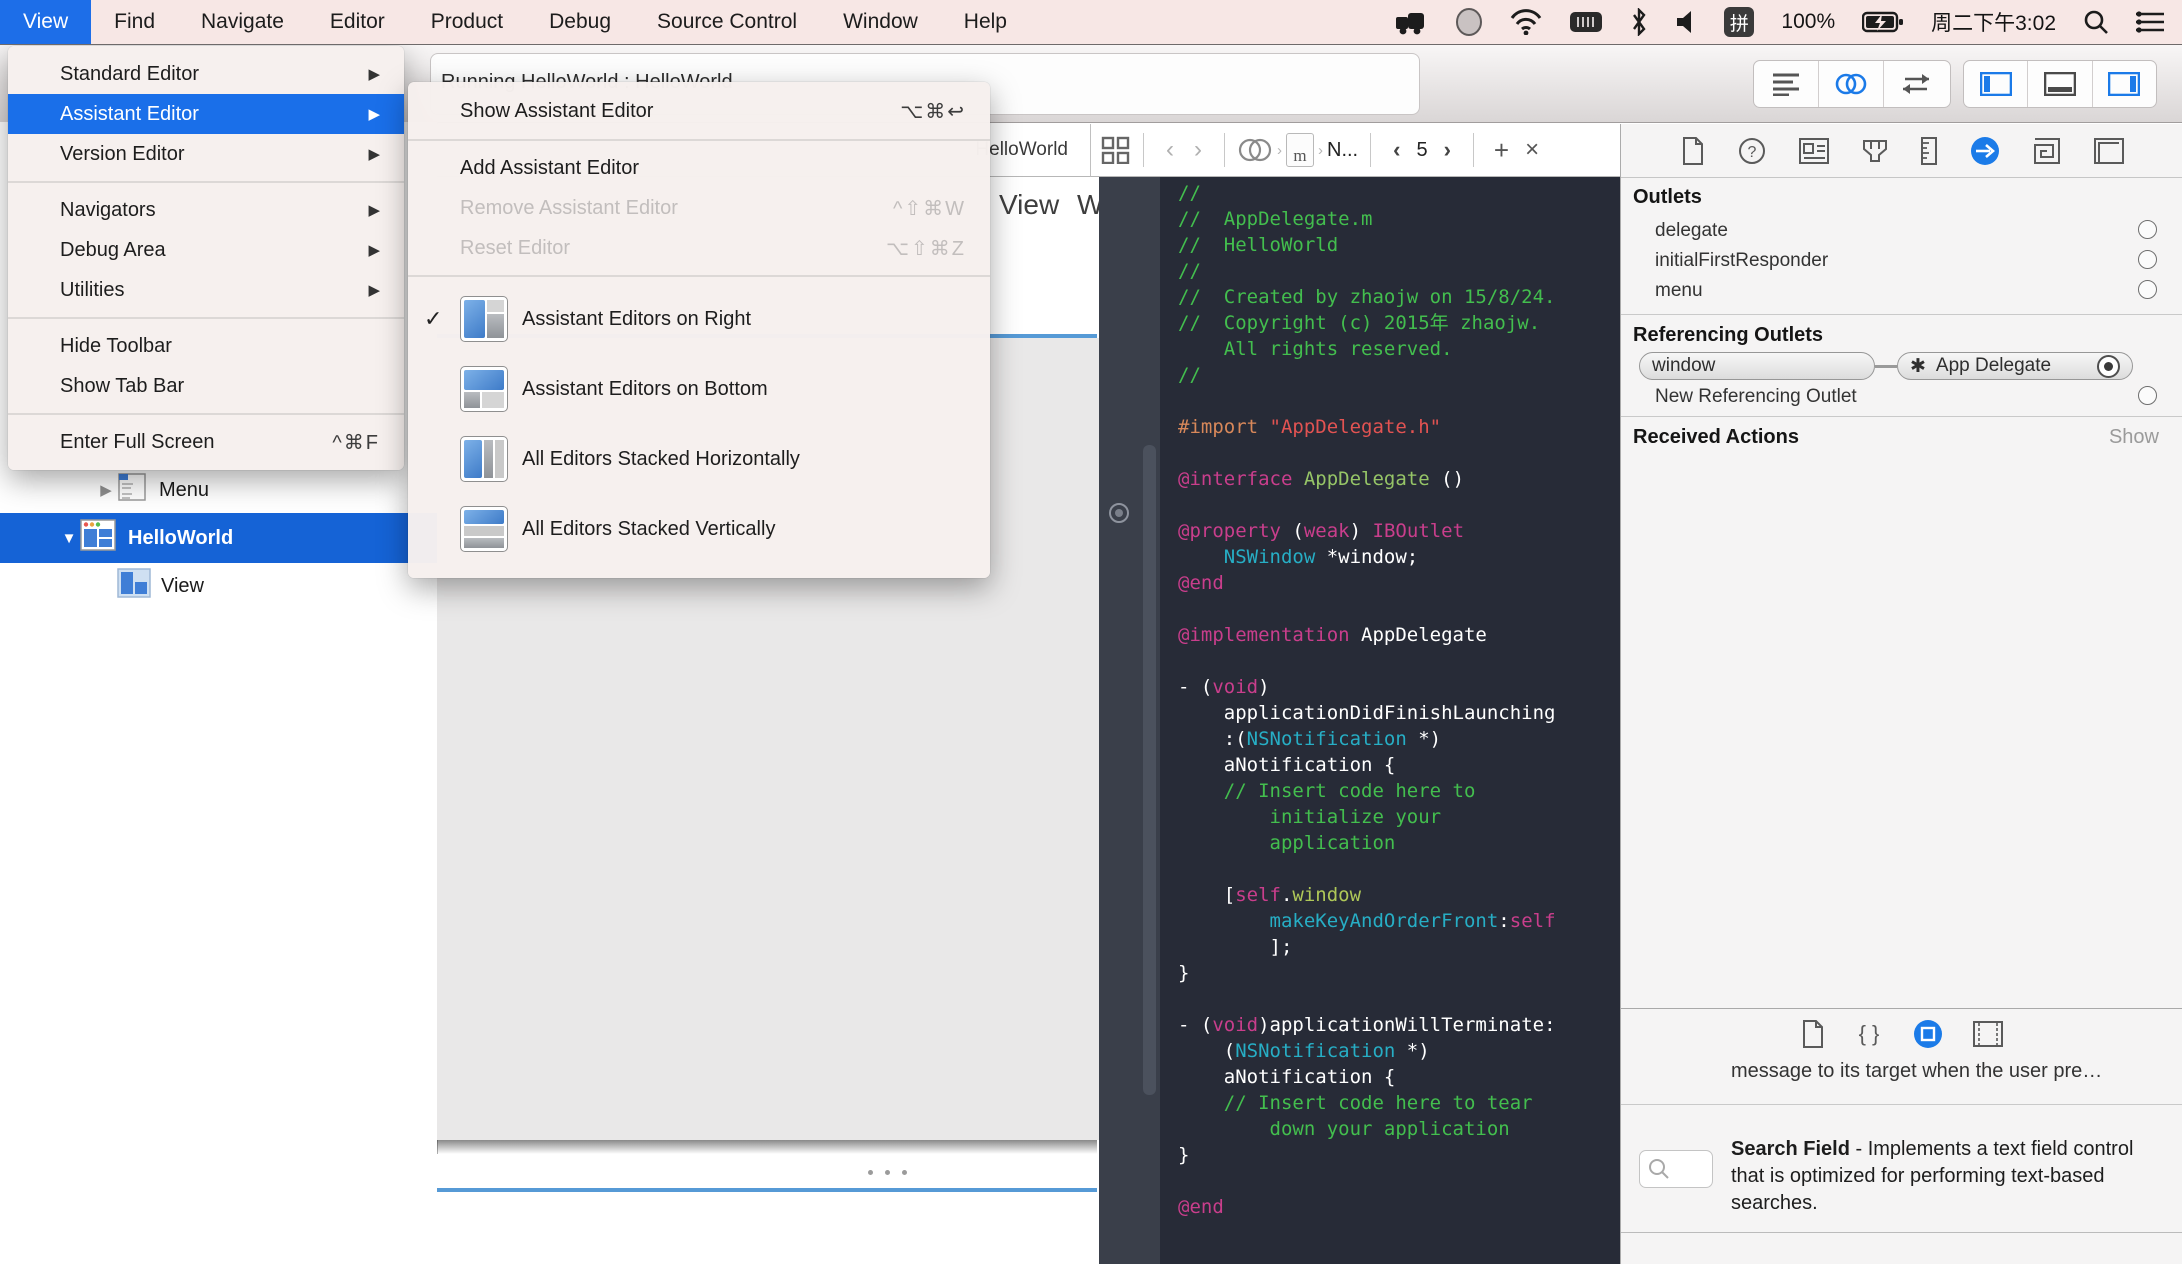 This screenshot has width=2182, height=1264. What do you see at coordinates (484, 389) in the screenshot?
I see `layout-bottom-icon` at bounding box center [484, 389].